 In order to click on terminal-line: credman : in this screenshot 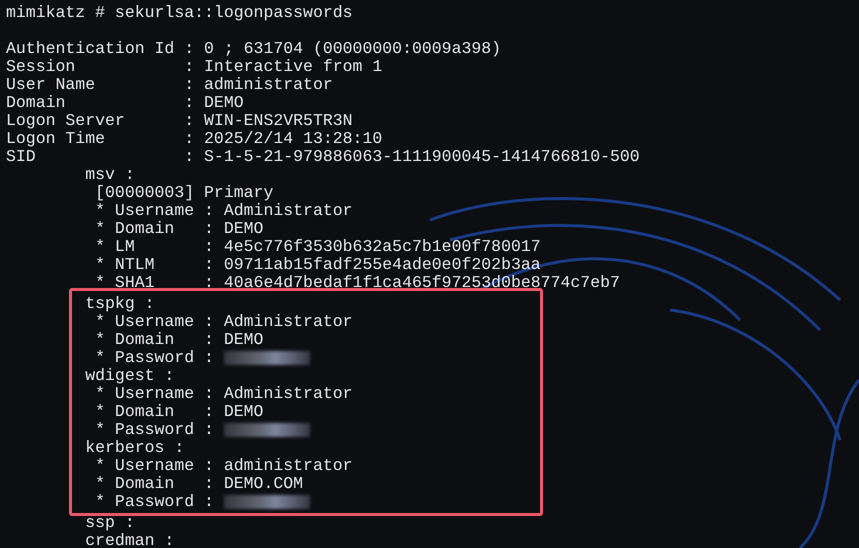, I will do `click(129, 540)`.